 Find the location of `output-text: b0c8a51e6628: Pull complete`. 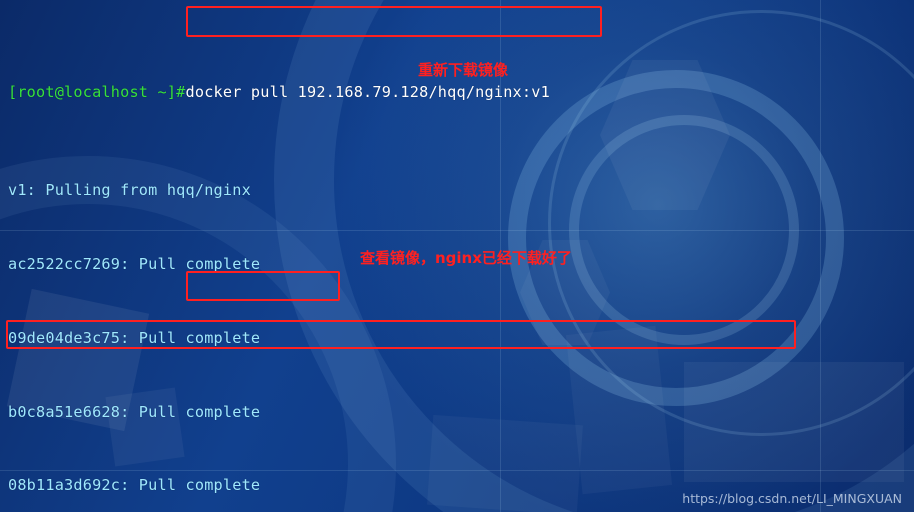

output-text: b0c8a51e6628: Pull complete is located at coordinates (134, 411).